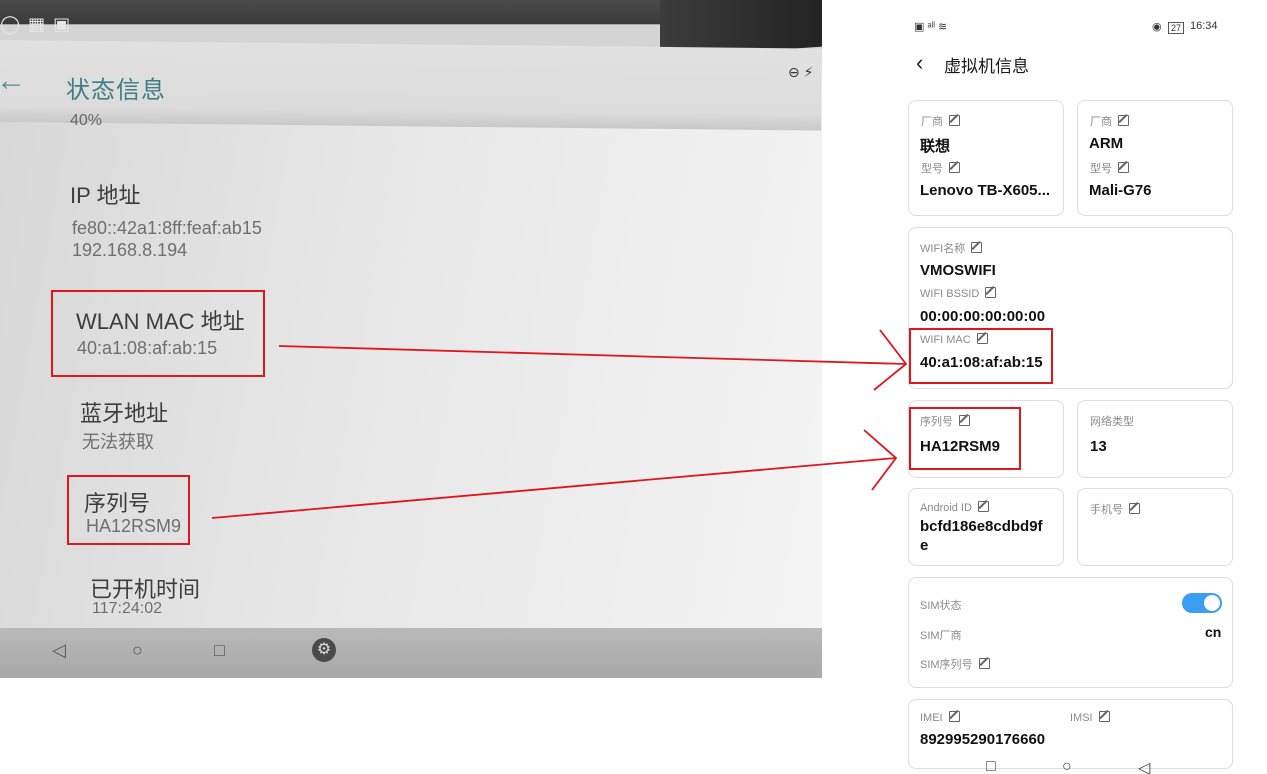 This screenshot has height=774, width=1267. What do you see at coordinates (965, 438) in the screenshot?
I see `highlight-phone-serial` at bounding box center [965, 438].